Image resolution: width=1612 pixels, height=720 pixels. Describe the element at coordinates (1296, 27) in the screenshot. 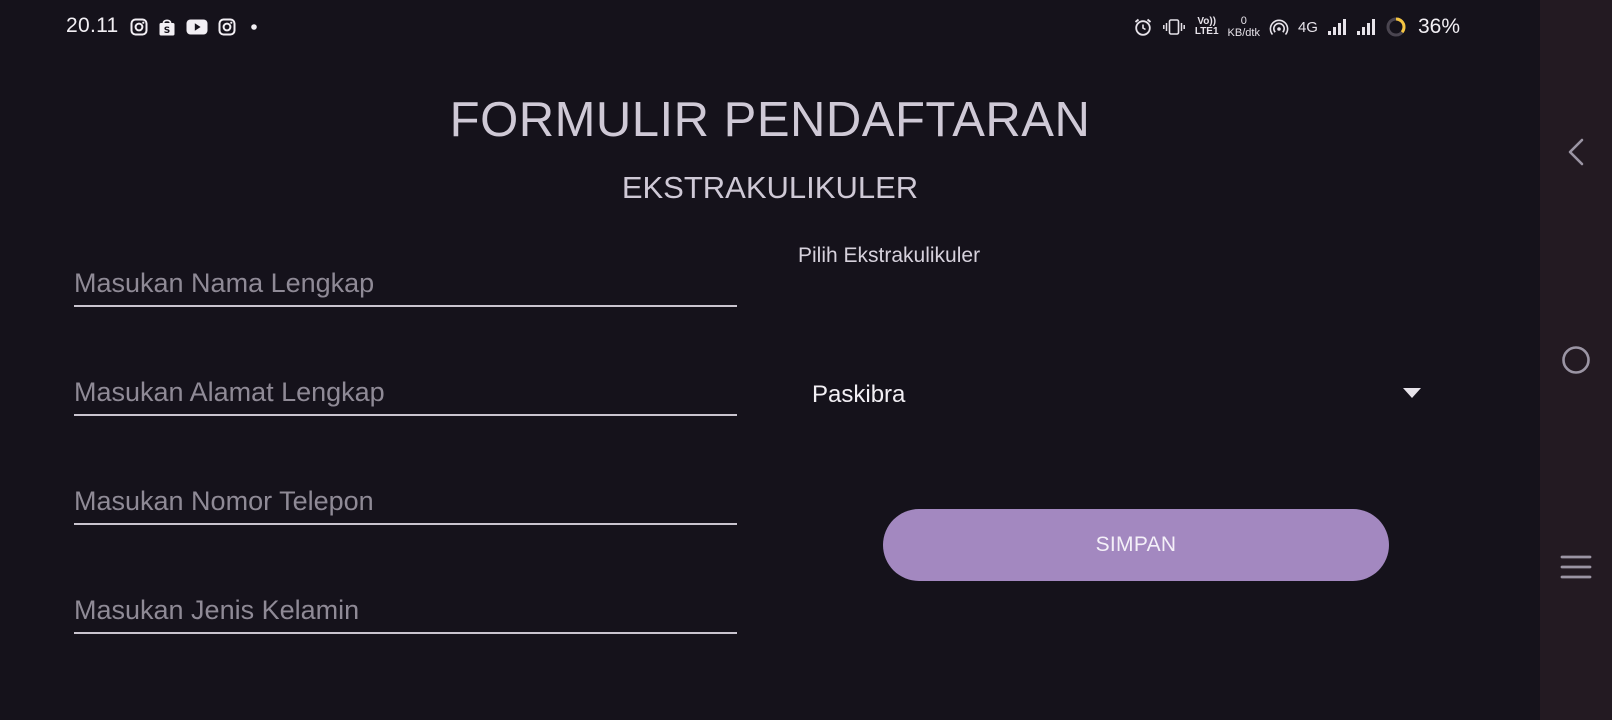

I see `system-status-icons: Vo)) LTE1 0 KB/dtk 4G 36%` at that location.